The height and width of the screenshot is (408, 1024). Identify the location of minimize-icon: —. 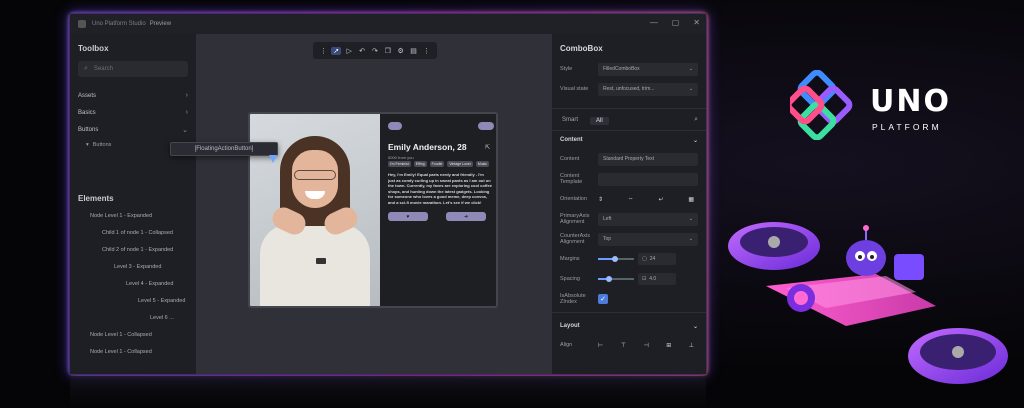
(654, 22).